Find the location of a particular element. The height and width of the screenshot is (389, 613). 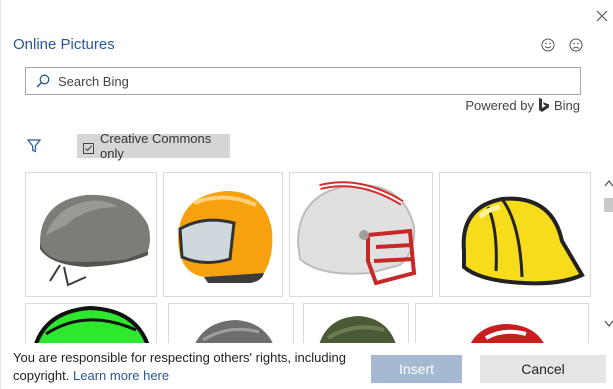

insert-button: Insert is located at coordinates (416, 369).